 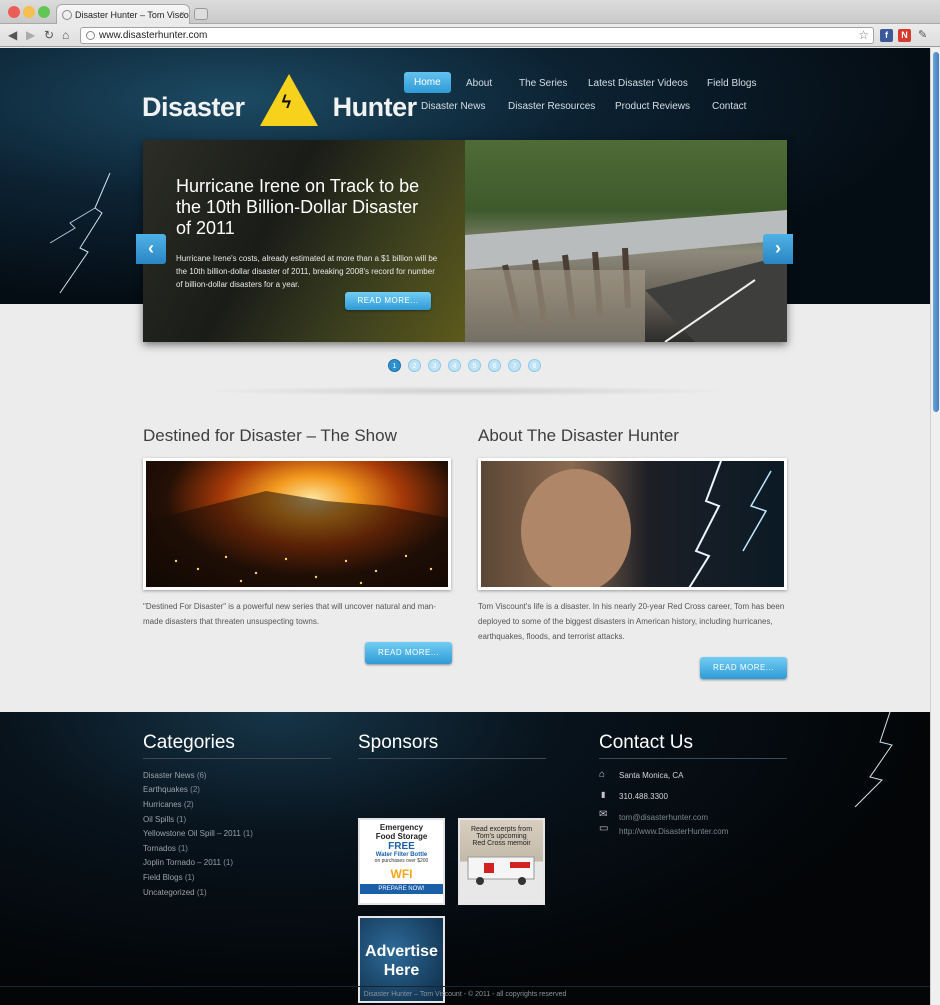 What do you see at coordinates (652, 106) in the screenshot?
I see `nav-product-reviews: Product Reviews` at bounding box center [652, 106].